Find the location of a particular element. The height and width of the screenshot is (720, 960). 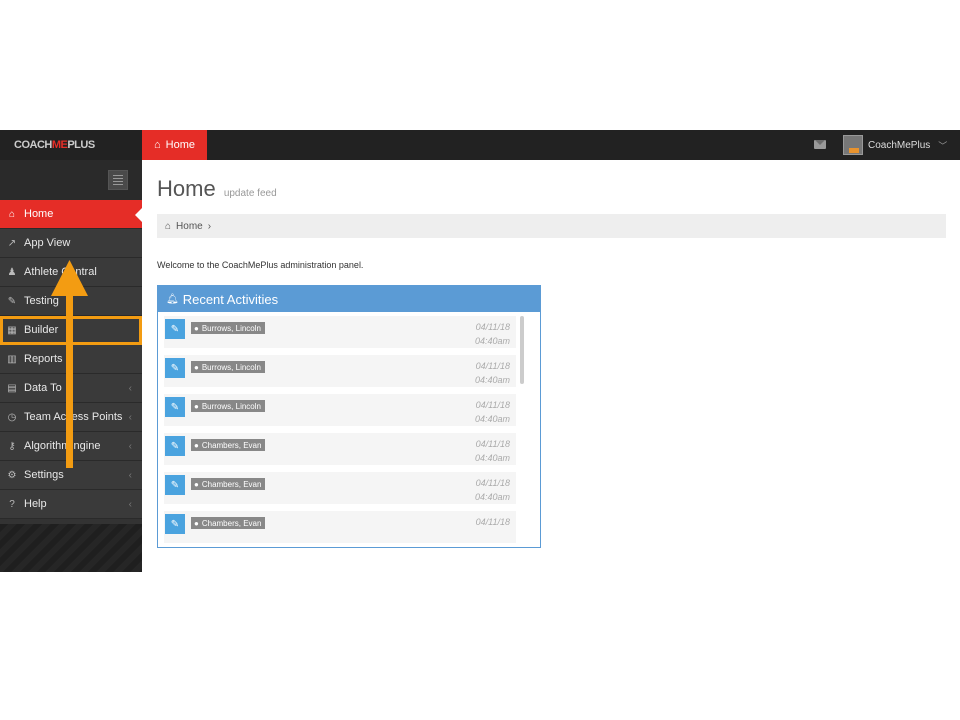

edit-icon: ✎ is located at coordinates (12, 301).